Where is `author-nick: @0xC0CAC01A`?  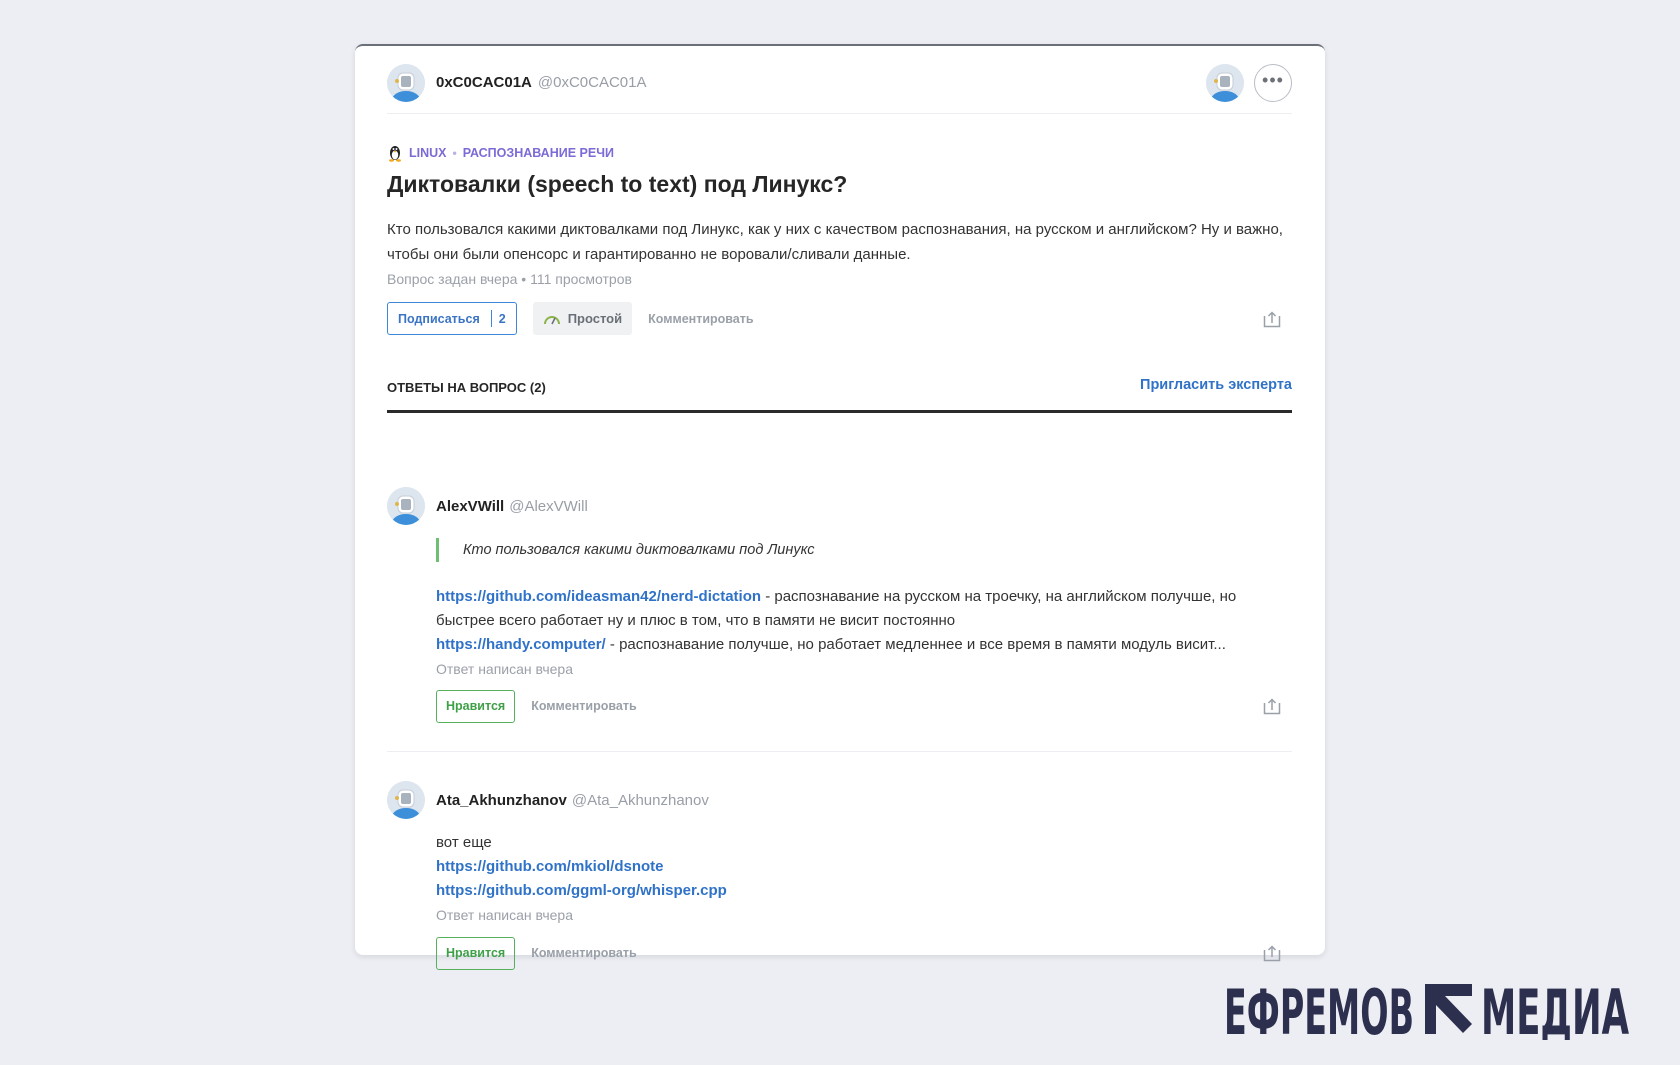
author-nick: @0xC0CAC01A is located at coordinates (592, 82).